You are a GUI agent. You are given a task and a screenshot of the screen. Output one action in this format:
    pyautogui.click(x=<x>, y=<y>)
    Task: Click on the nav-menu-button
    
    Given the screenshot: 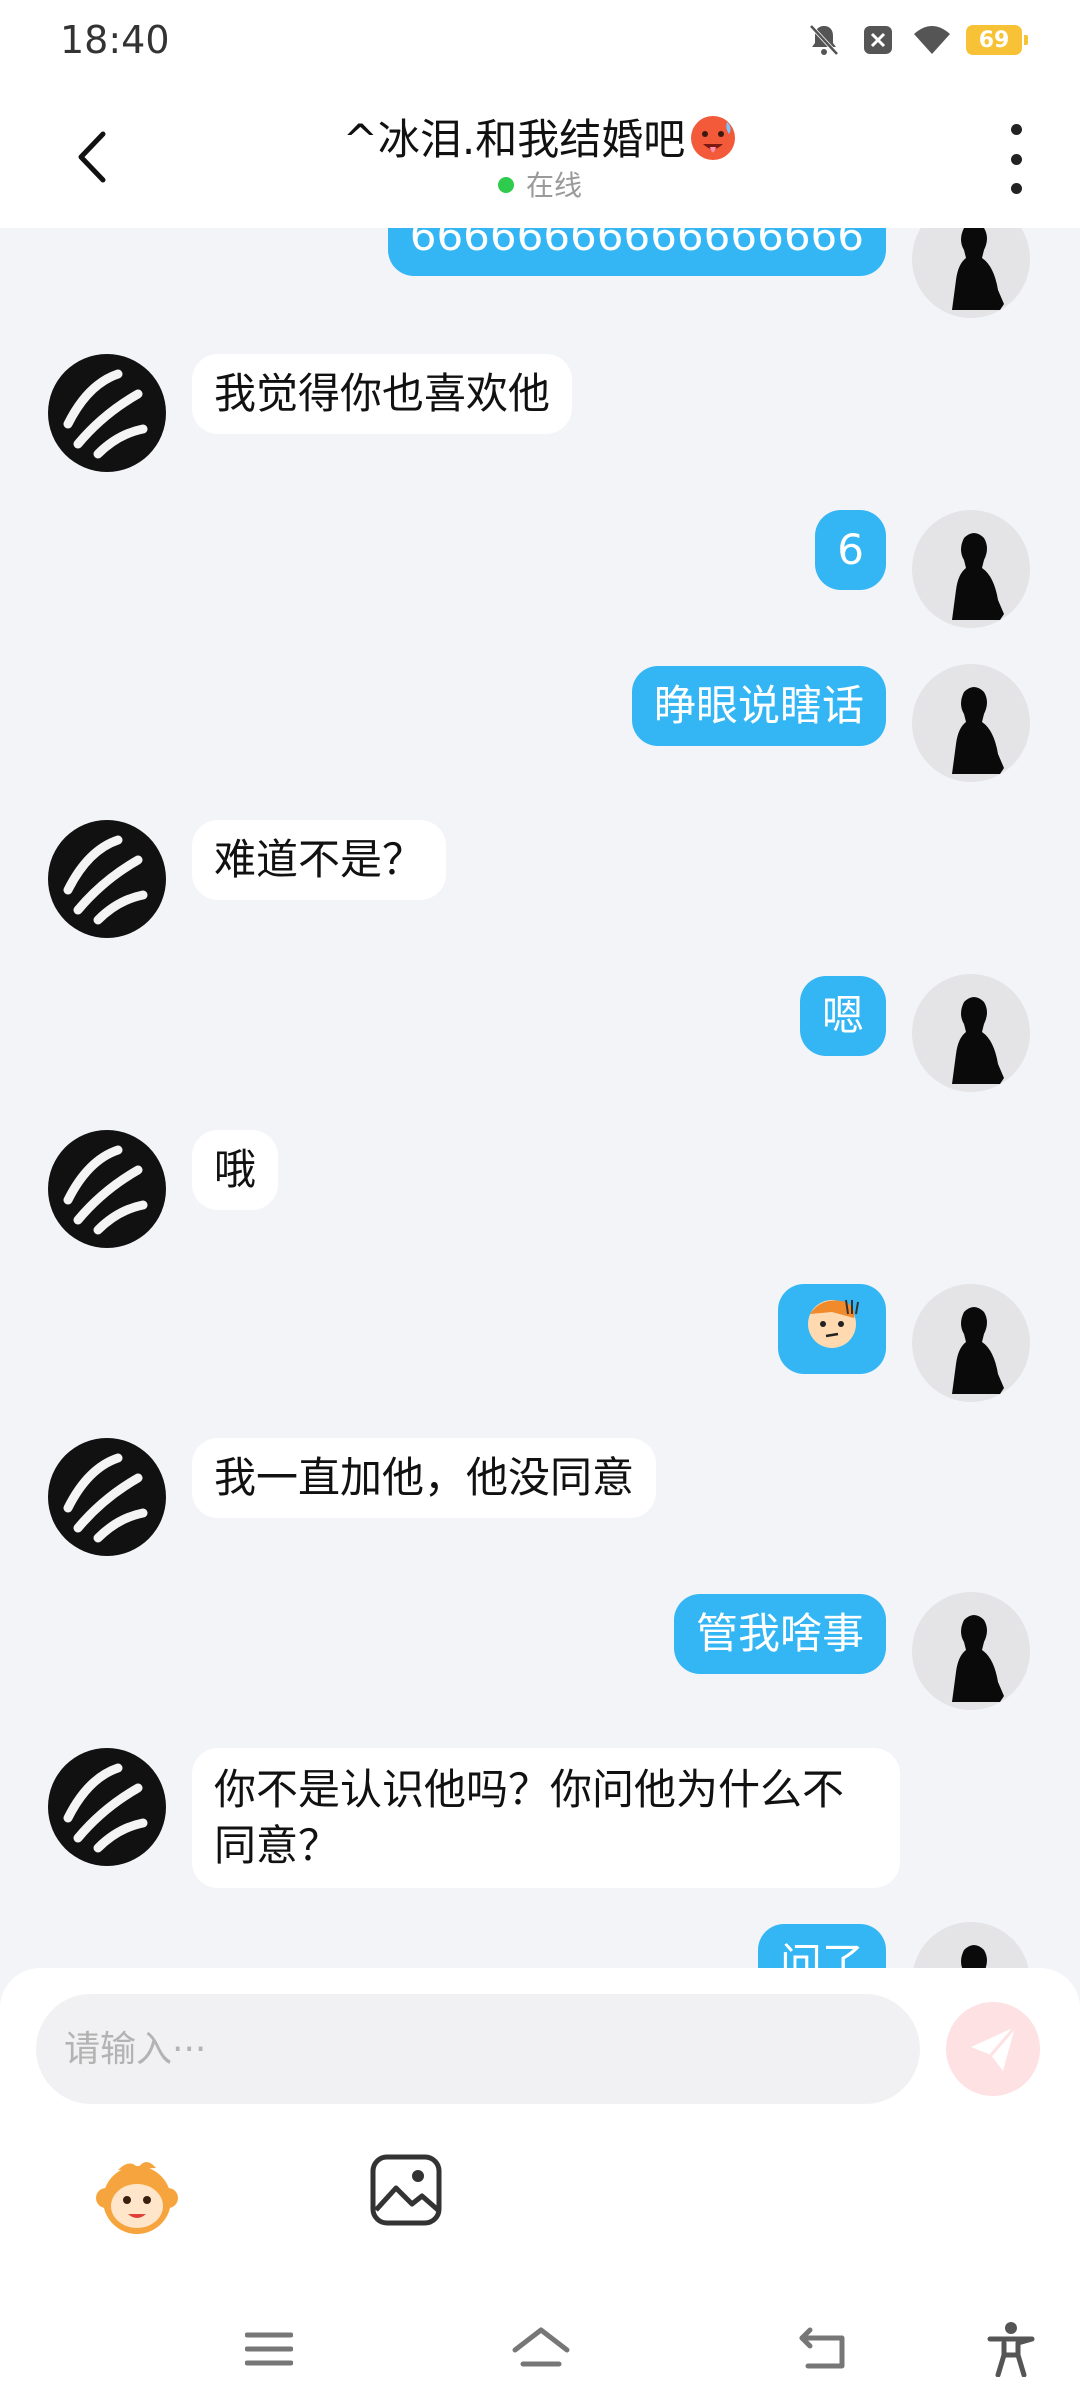 What is the action you would take?
    pyautogui.click(x=269, y=2349)
    